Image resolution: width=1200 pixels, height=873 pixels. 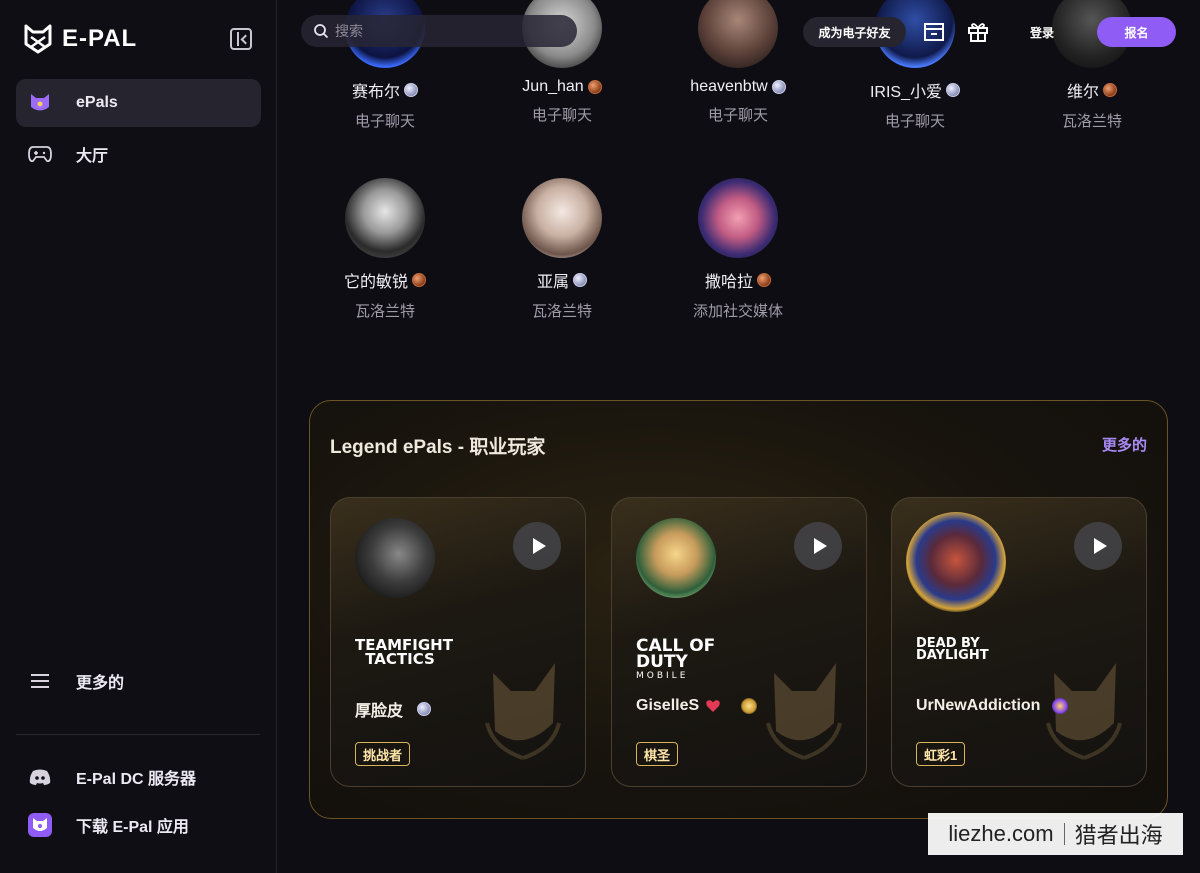 What do you see at coordinates (138, 734) in the screenshot?
I see `sidebar-divider` at bounding box center [138, 734].